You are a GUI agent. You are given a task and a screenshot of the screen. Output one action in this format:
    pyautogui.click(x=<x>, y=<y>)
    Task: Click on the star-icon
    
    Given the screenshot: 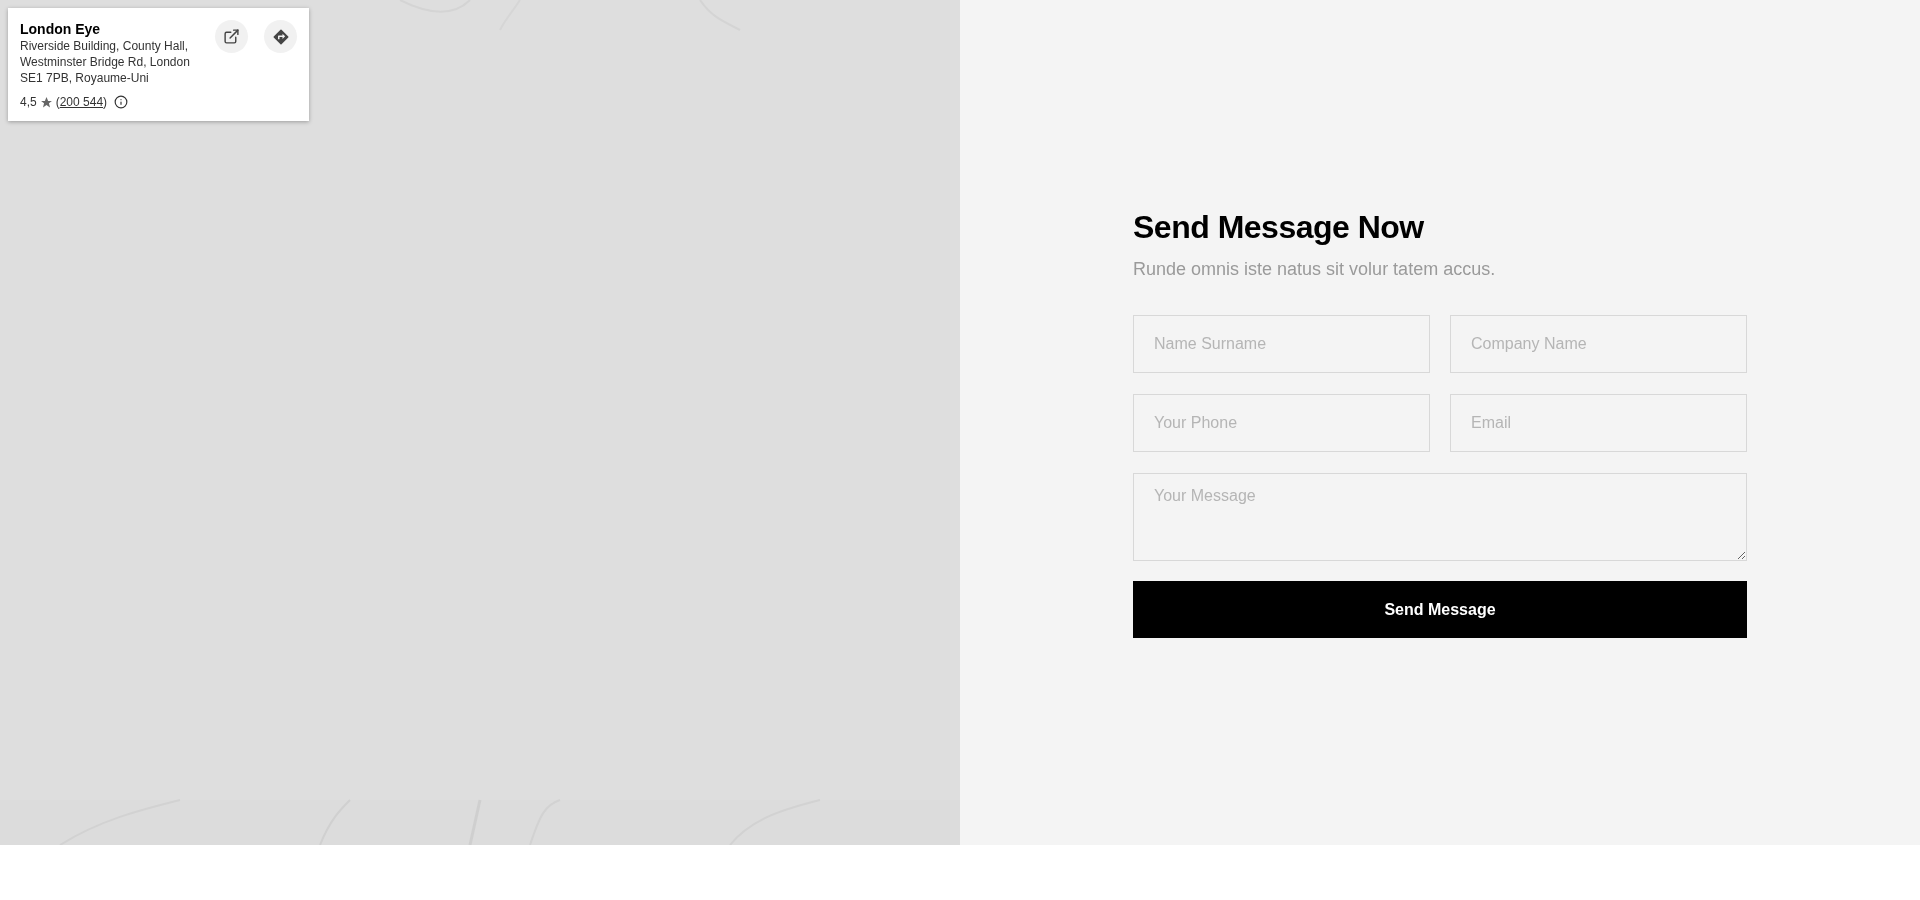 What is the action you would take?
    pyautogui.click(x=46, y=102)
    